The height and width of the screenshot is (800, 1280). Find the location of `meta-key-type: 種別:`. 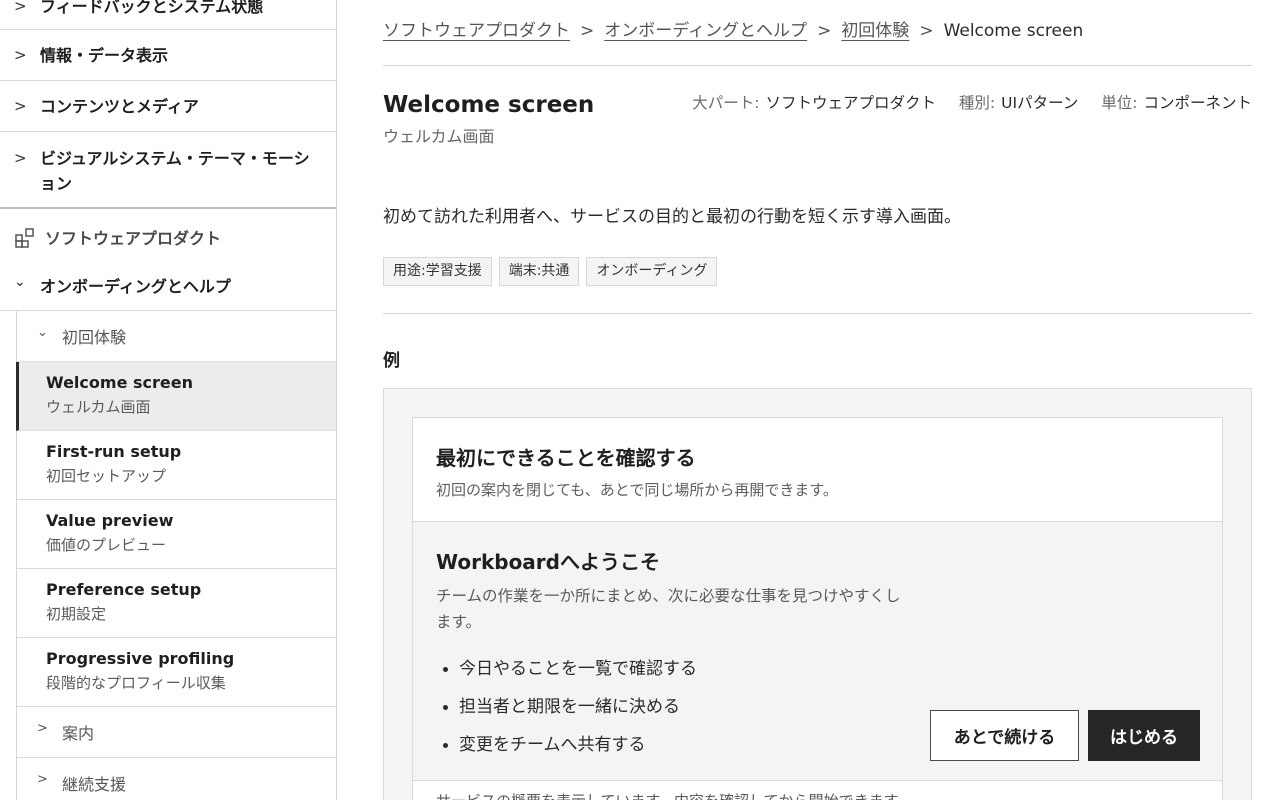

meta-key-type: 種別: is located at coordinates (977, 103).